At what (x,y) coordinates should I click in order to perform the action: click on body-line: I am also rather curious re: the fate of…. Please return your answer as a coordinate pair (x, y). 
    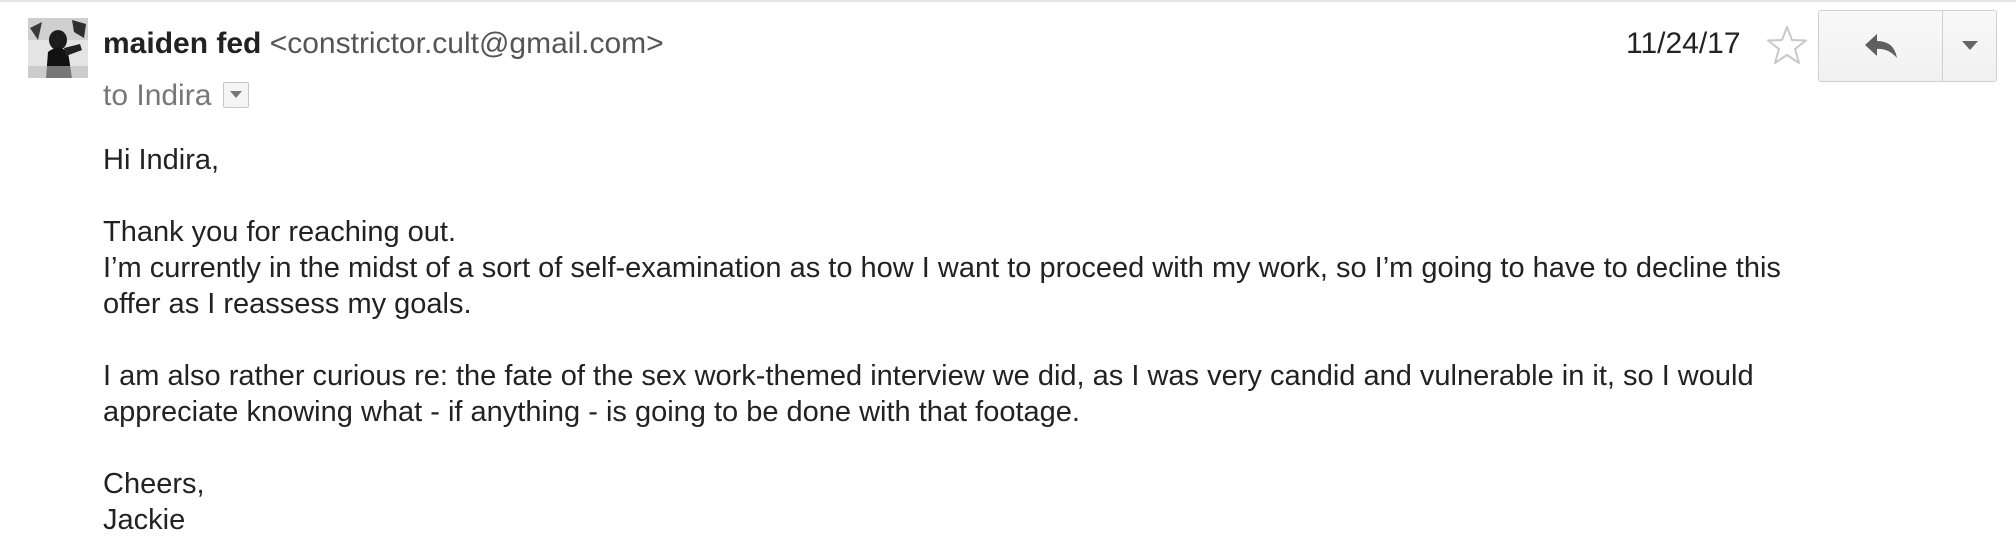
    Looking at the image, I should click on (928, 376).